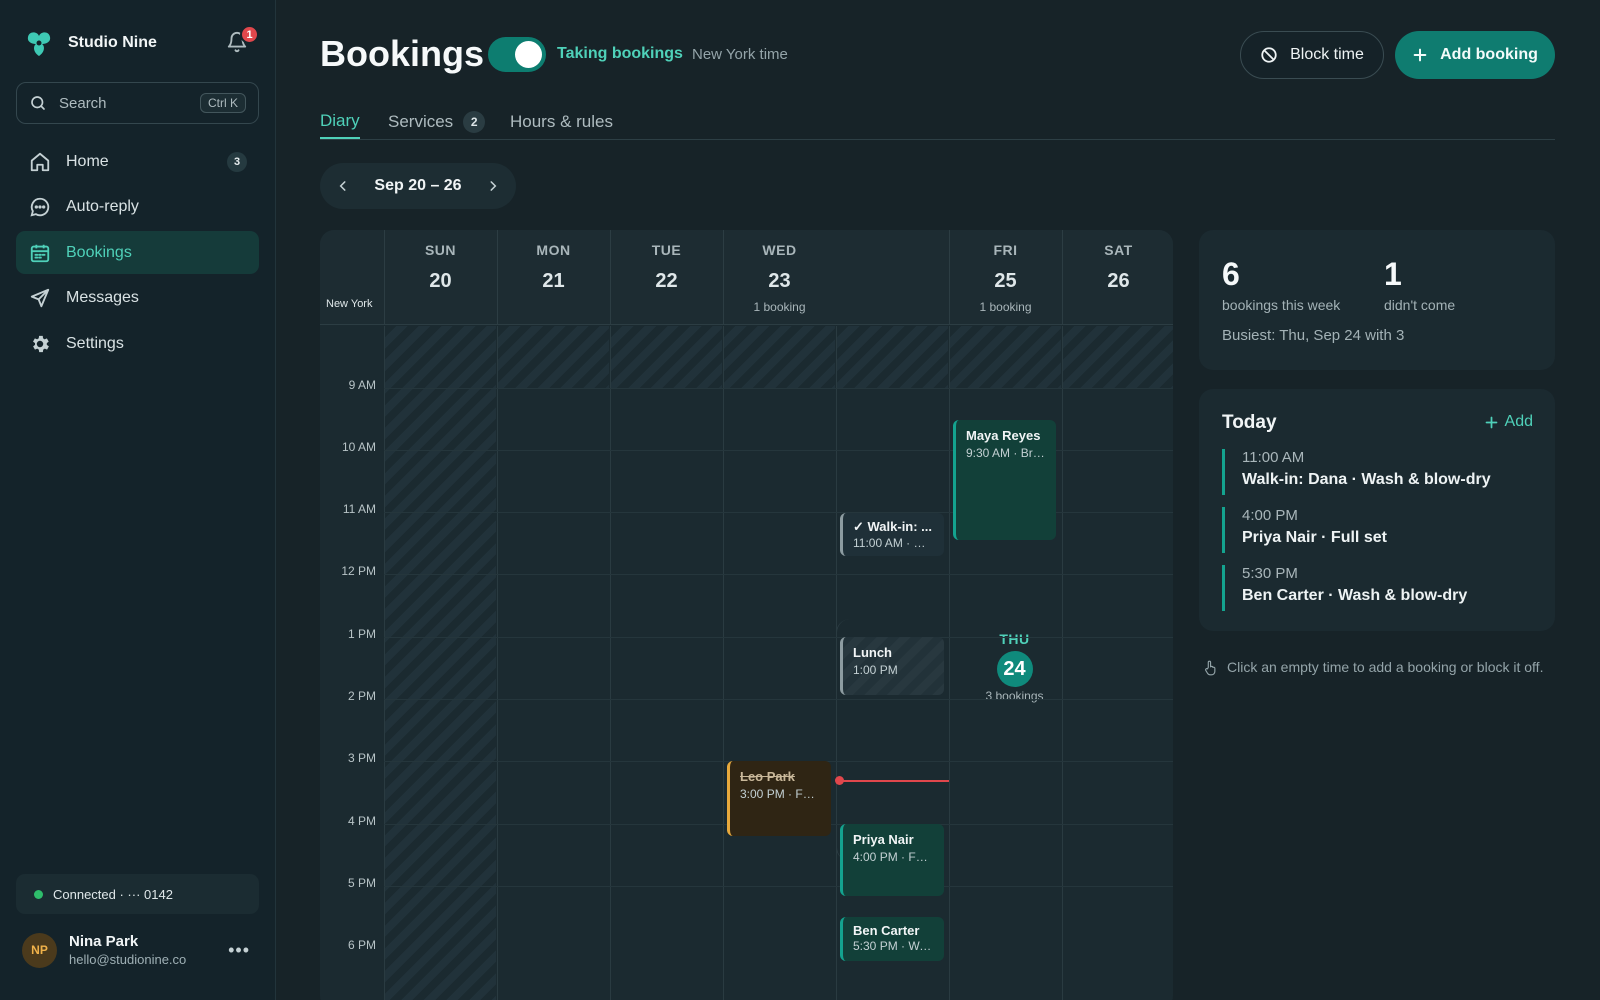 The width and height of the screenshot is (1600, 1000). What do you see at coordinates (239, 950) in the screenshot?
I see `more-options-icon: •••` at bounding box center [239, 950].